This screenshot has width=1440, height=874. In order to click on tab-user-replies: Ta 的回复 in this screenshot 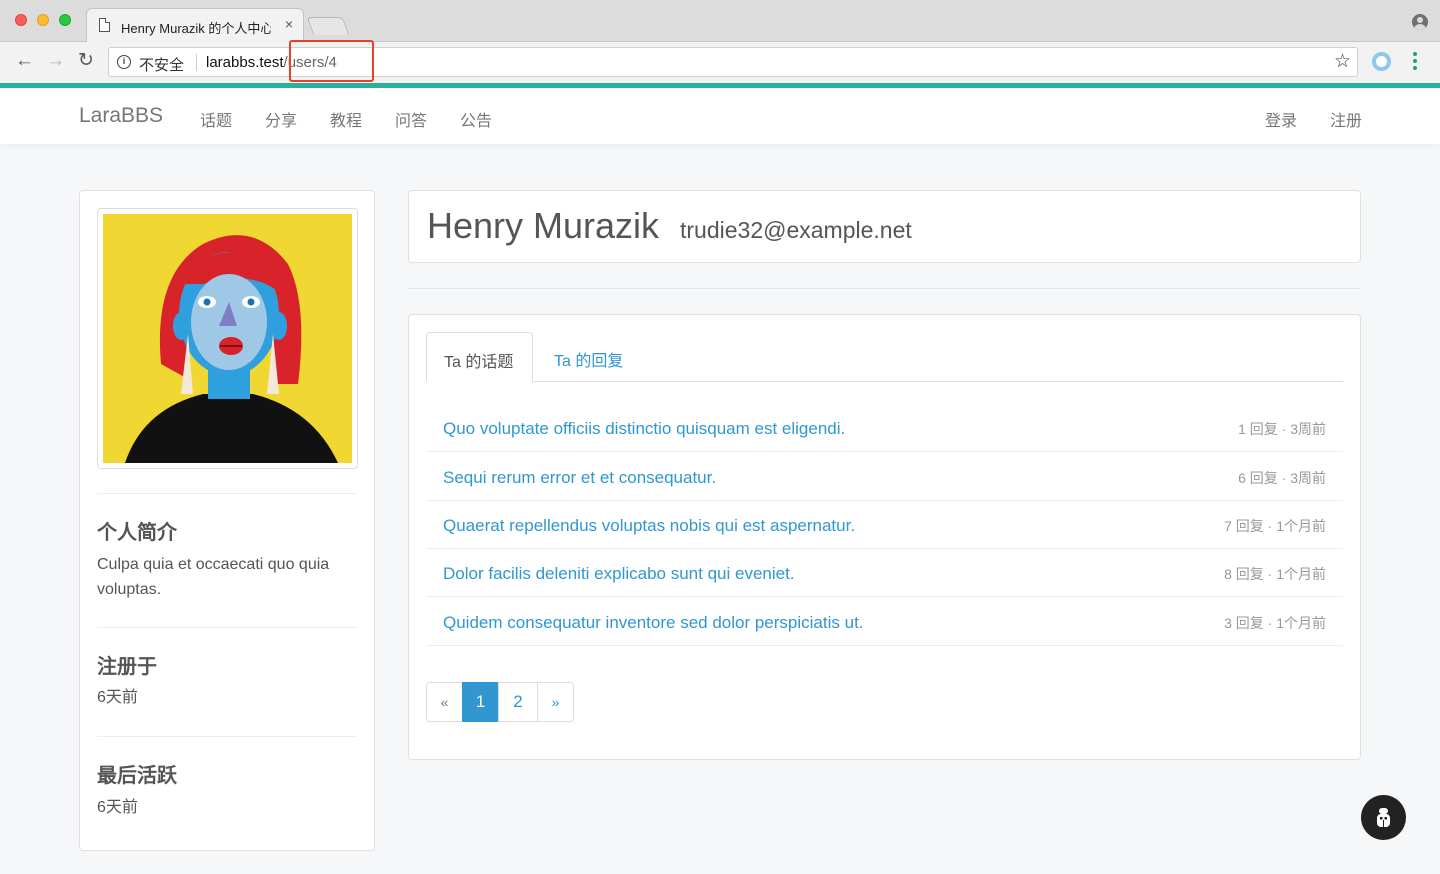, I will do `click(588, 357)`.